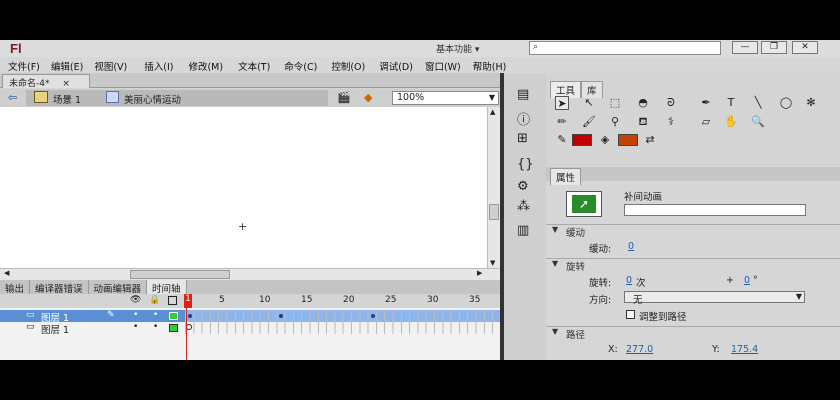  What do you see at coordinates (671, 103) in the screenshot?
I see `lasso-tool-icon: ᘐ` at bounding box center [671, 103].